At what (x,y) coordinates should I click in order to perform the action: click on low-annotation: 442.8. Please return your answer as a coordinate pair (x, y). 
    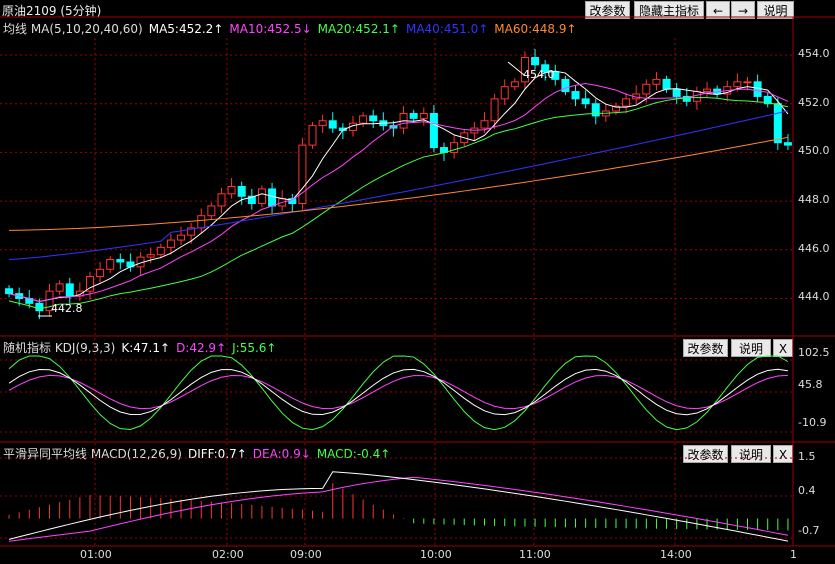
    Looking at the image, I should click on (67, 308).